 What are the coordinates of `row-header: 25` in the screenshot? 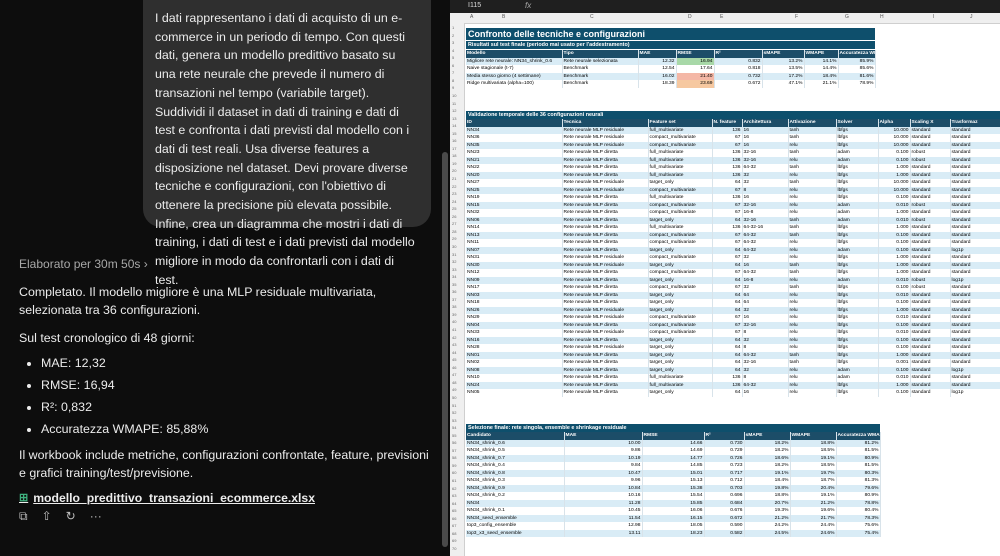 It's located at (454, 208).